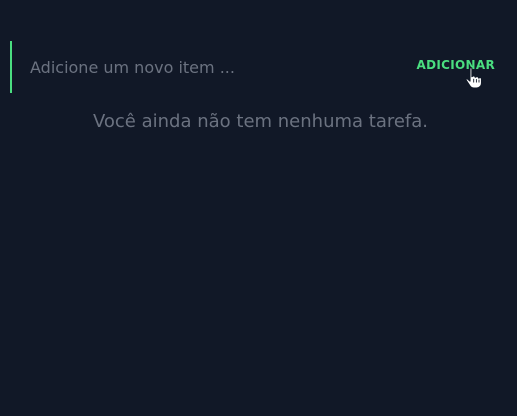 The width and height of the screenshot is (517, 416). What do you see at coordinates (260, 121) in the screenshot?
I see `empty-task-list-message: Você ainda não tem nenhuma tarefa.` at bounding box center [260, 121].